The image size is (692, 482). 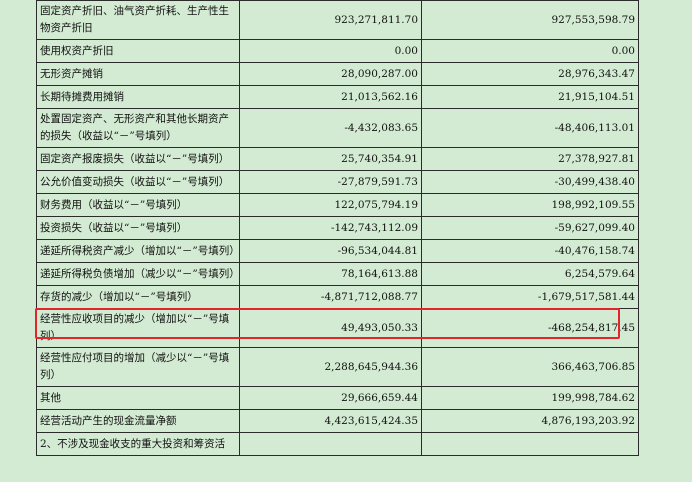 What do you see at coordinates (138, 74) in the screenshot?
I see `row-label: 无形资产摊销` at bounding box center [138, 74].